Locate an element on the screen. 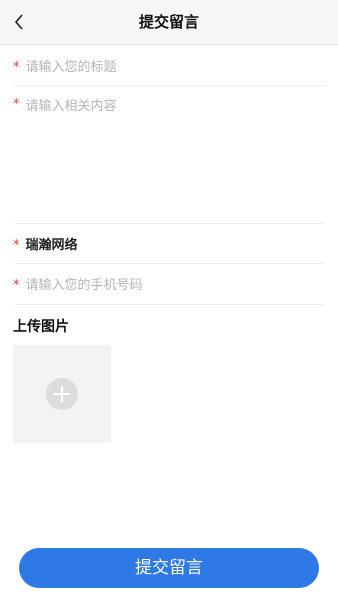 The image size is (338, 600). nav-header: 提交留言 is located at coordinates (169, 22).